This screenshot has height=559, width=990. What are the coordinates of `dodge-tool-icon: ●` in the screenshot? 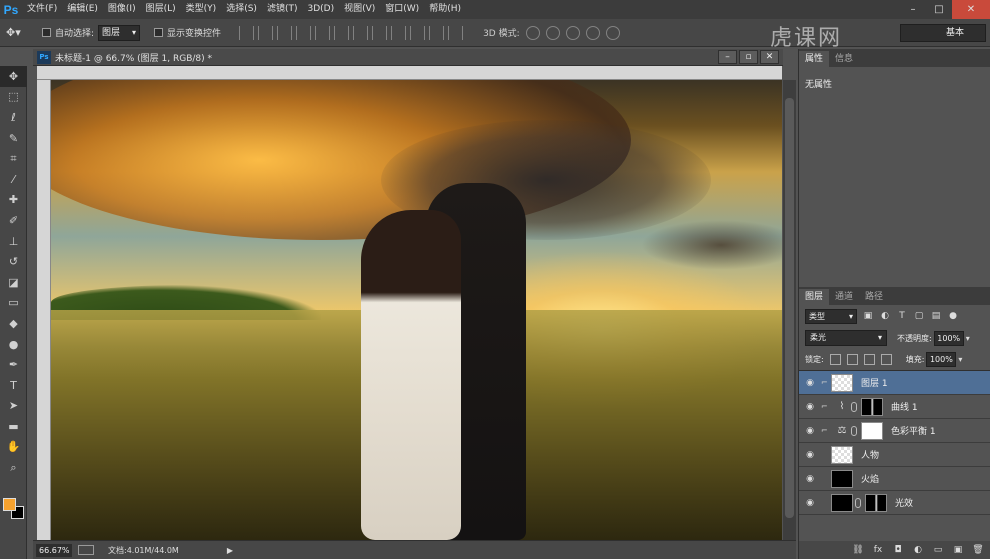 It's located at (13, 344).